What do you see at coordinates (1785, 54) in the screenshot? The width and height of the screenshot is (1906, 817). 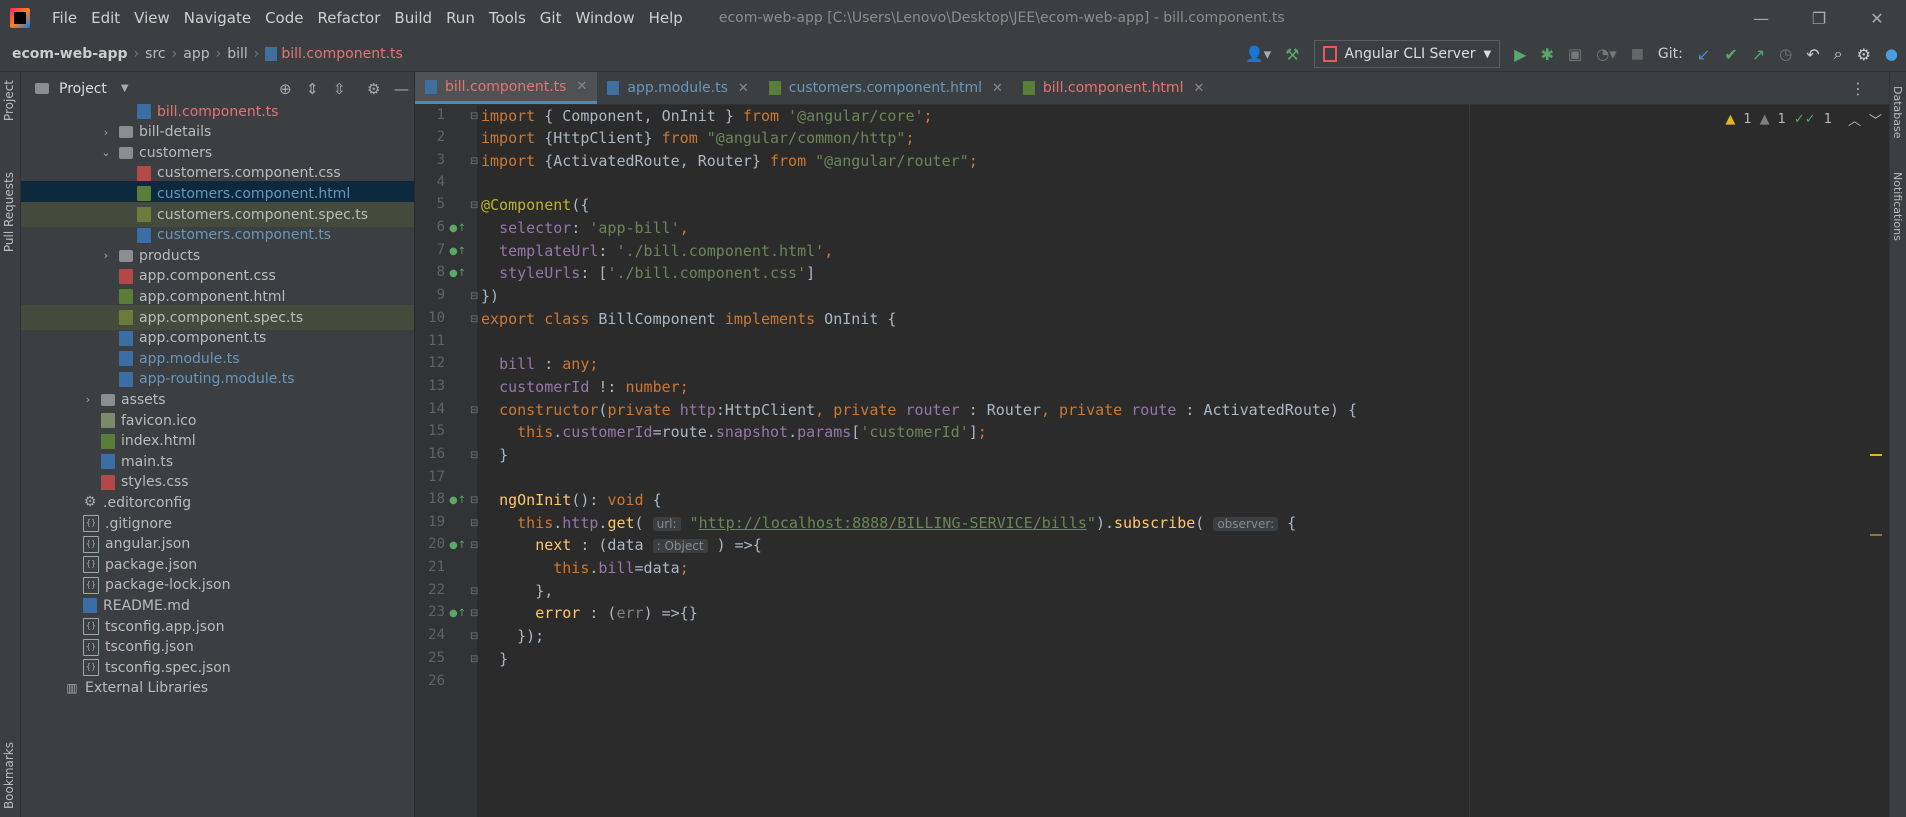 I see `git-history-icon: ◷` at bounding box center [1785, 54].